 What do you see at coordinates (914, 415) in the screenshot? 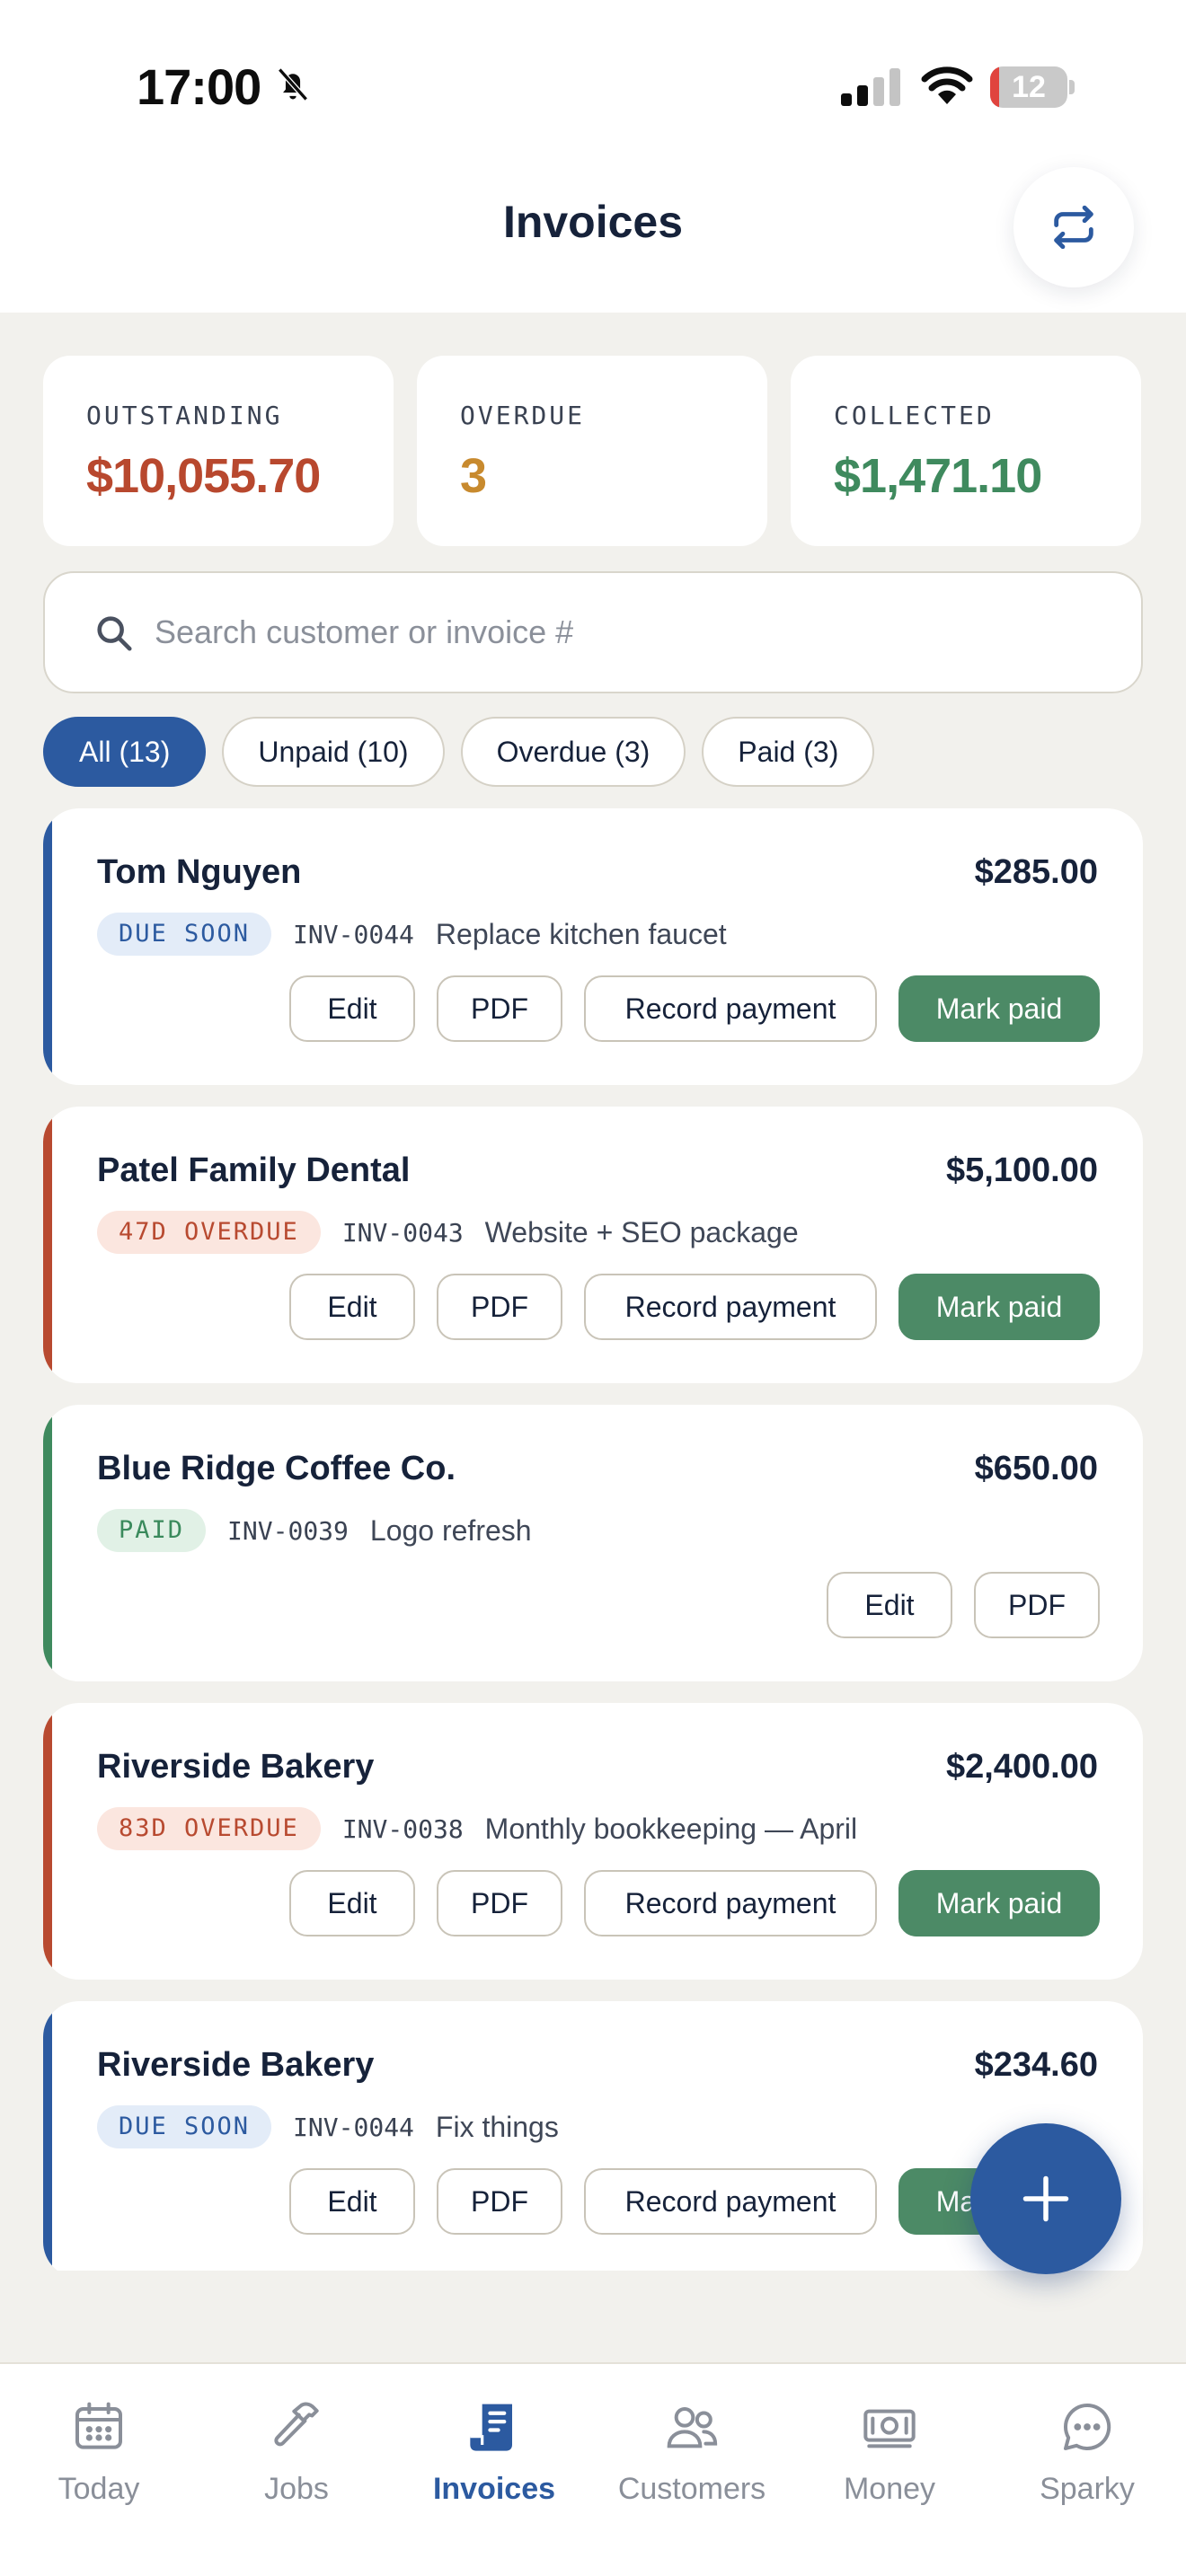
I see `stat-label: COLLECTED` at bounding box center [914, 415].